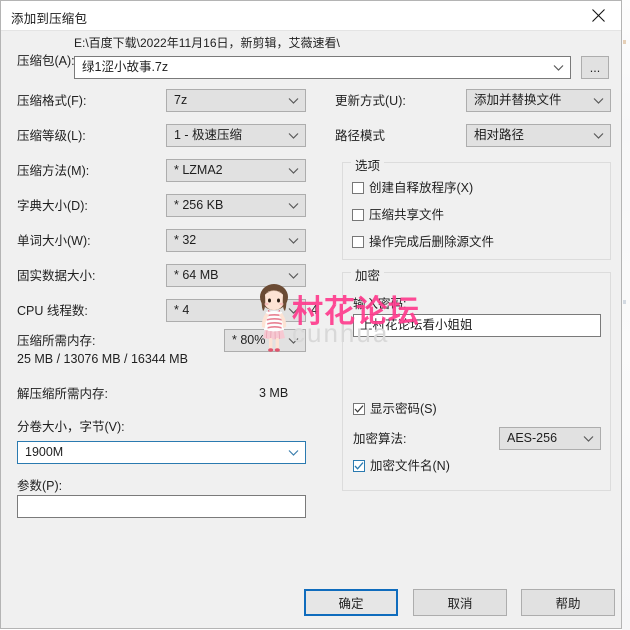 This screenshot has height=630, width=630. What do you see at coordinates (314, 310) in the screenshot?
I see `cpu-threads-total: 4` at bounding box center [314, 310].